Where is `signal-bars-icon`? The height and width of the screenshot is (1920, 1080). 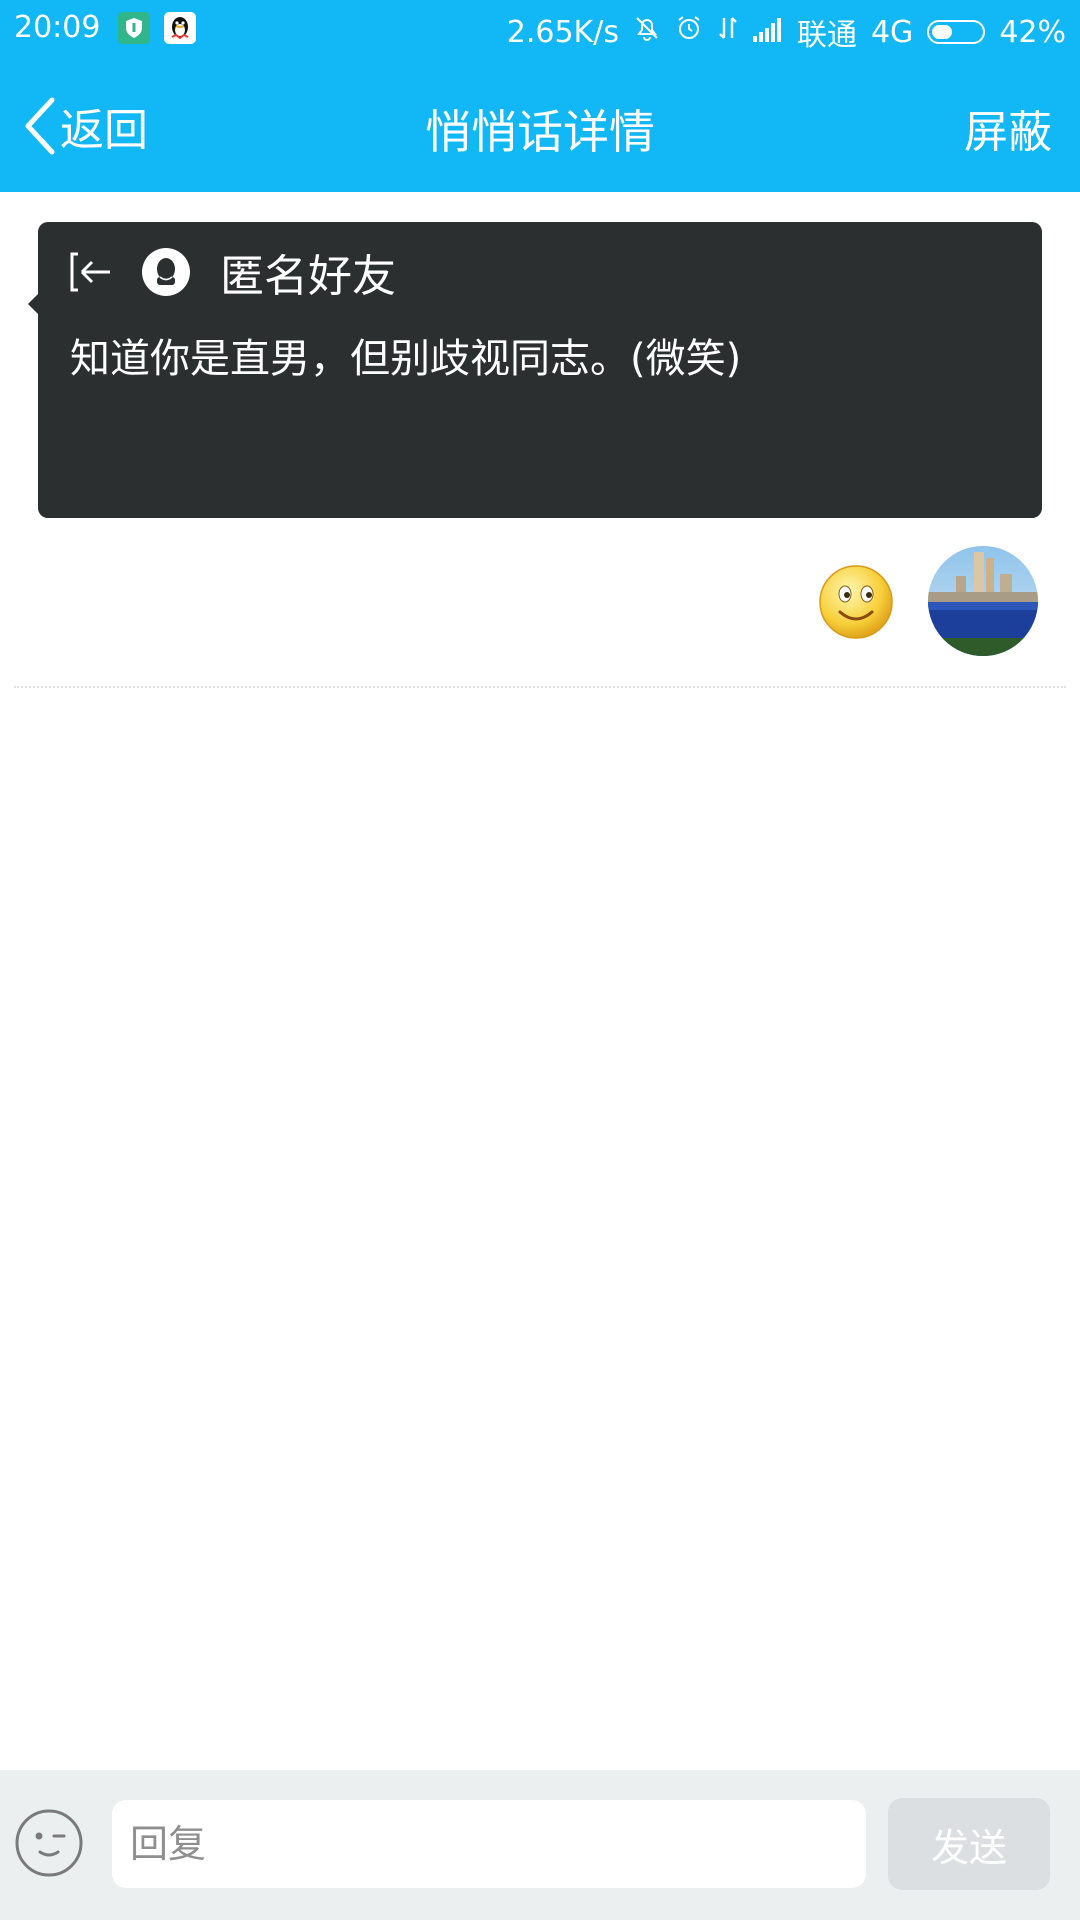
signal-bars-icon is located at coordinates (767, 32).